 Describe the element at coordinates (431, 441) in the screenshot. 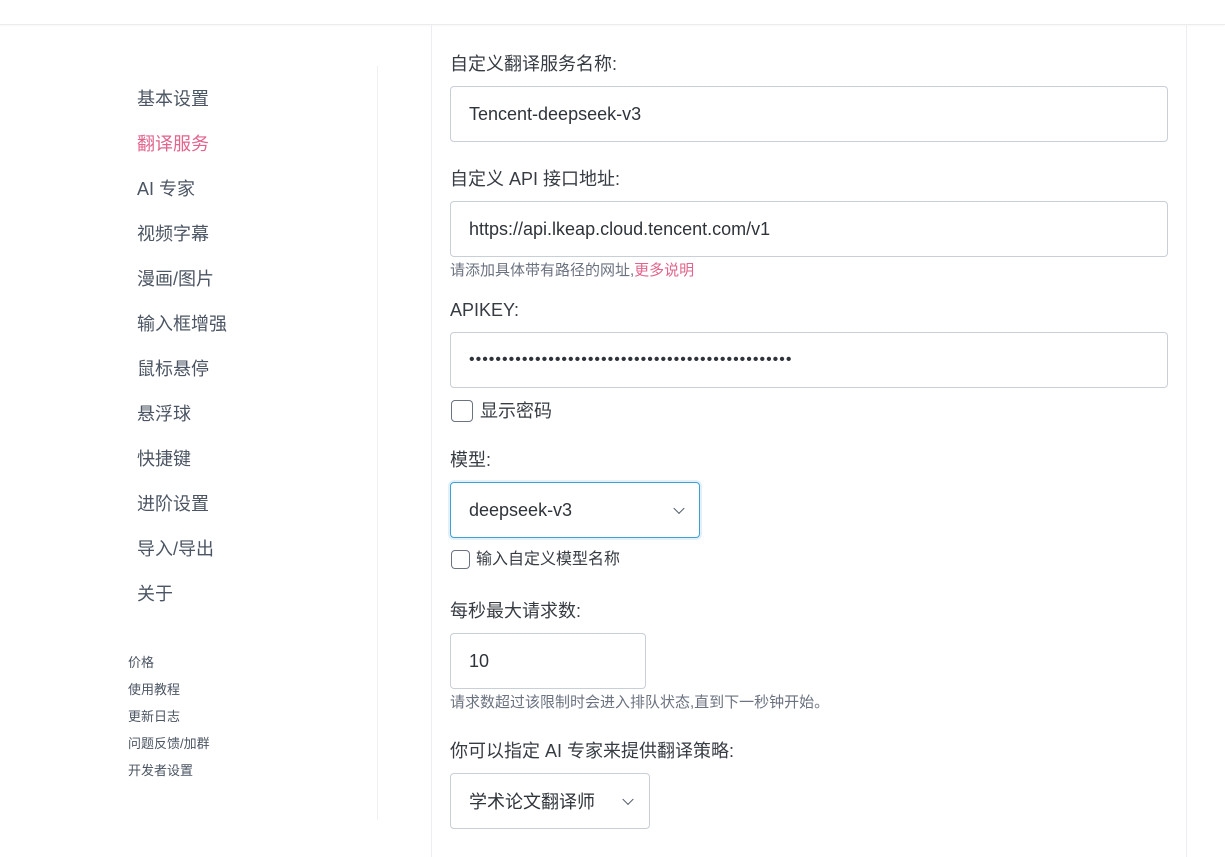

I see `content-border-left` at that location.